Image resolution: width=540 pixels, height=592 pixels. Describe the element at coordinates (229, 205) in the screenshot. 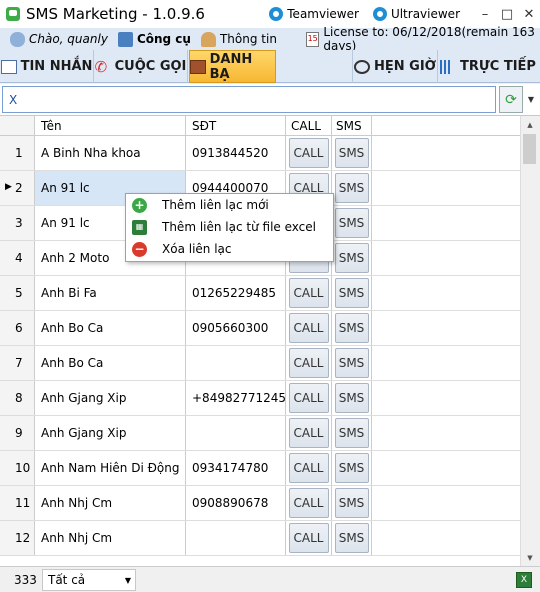

I see `menu-add-contact: + Thêm liên lạc mới` at that location.